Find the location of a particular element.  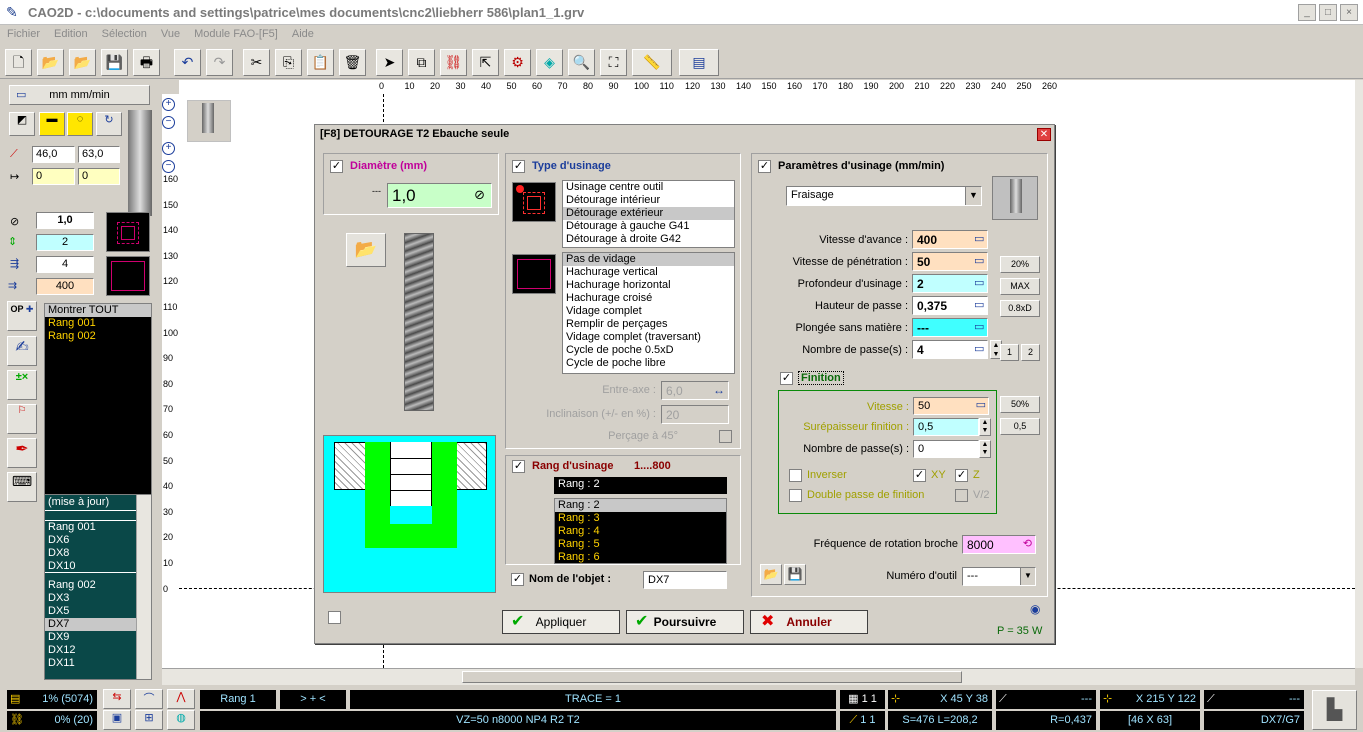

zoom-in-2-icon: + is located at coordinates (168, 148).